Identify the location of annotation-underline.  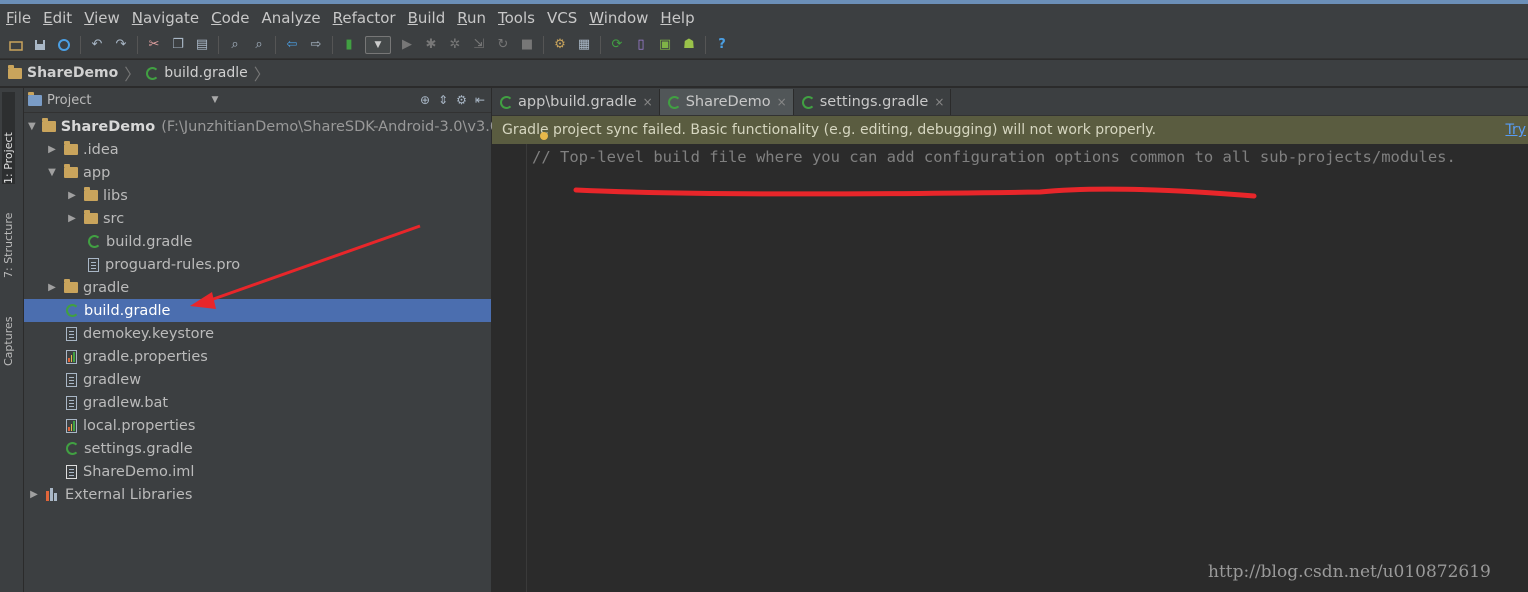
(915, 192).